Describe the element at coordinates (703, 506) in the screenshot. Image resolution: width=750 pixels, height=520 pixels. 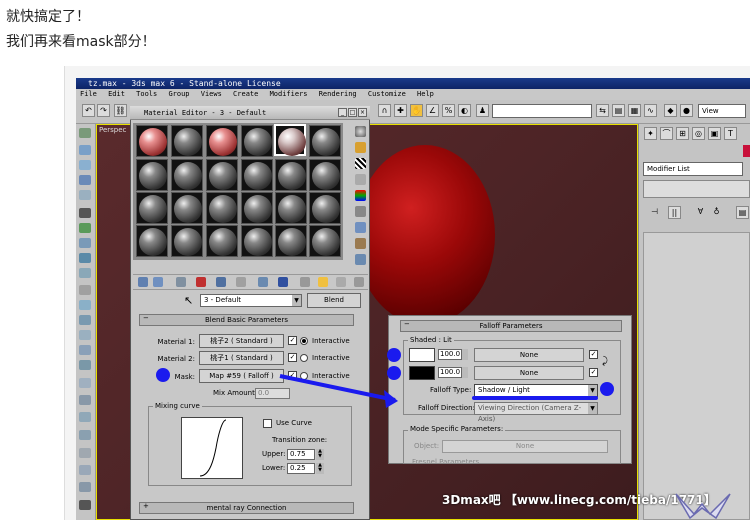
I see `watermark-wings-logo` at that location.